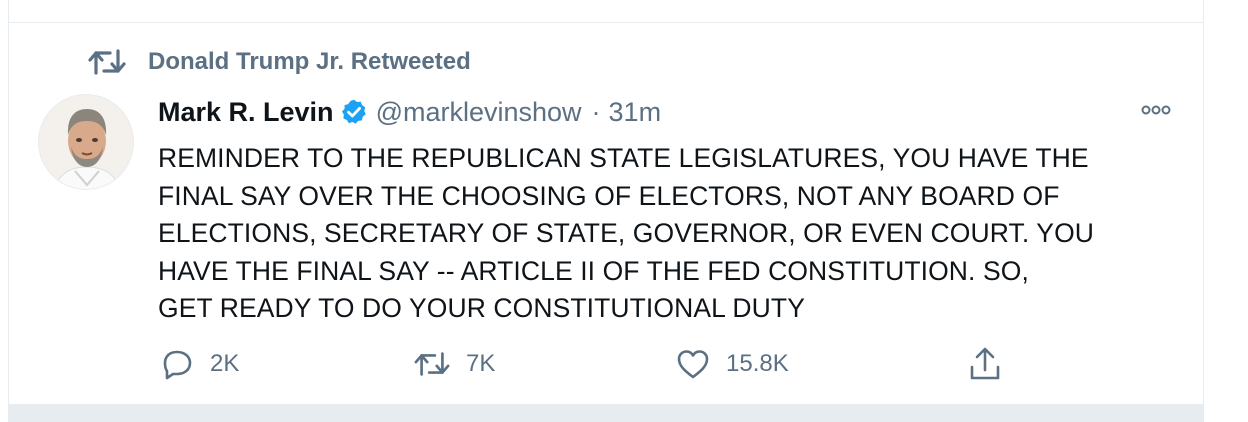 This screenshot has width=1248, height=422. Describe the element at coordinates (693, 364) in the screenshot. I see `heart-icon` at that location.